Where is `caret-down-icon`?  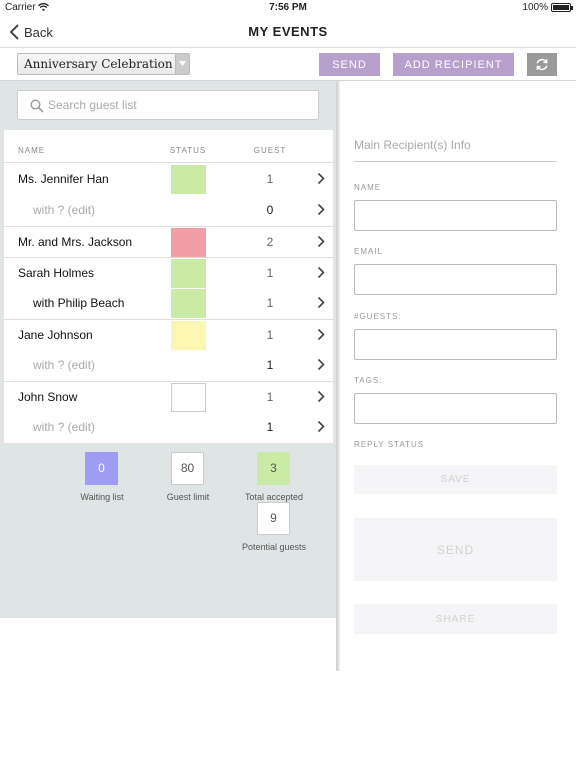
caret-down-icon is located at coordinates (182, 63).